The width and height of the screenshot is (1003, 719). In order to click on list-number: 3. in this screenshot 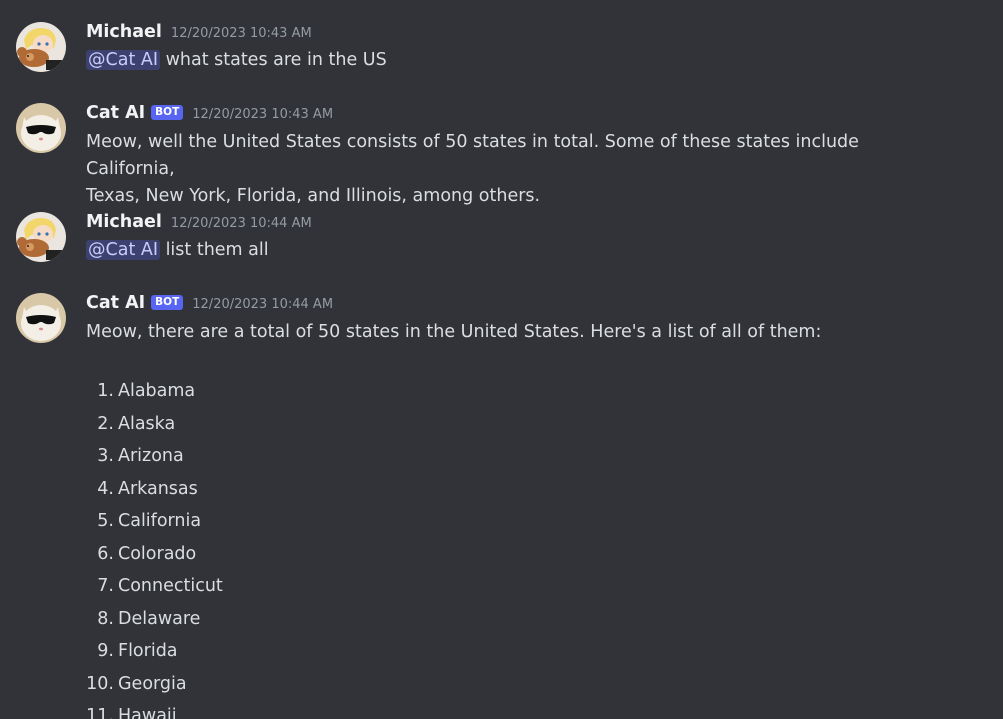, I will do `click(105, 456)`.